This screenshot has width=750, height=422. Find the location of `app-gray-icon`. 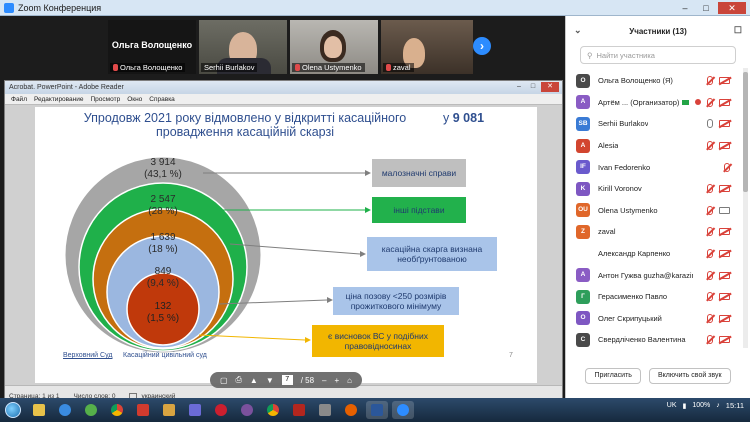

app-gray-icon is located at coordinates (325, 410).